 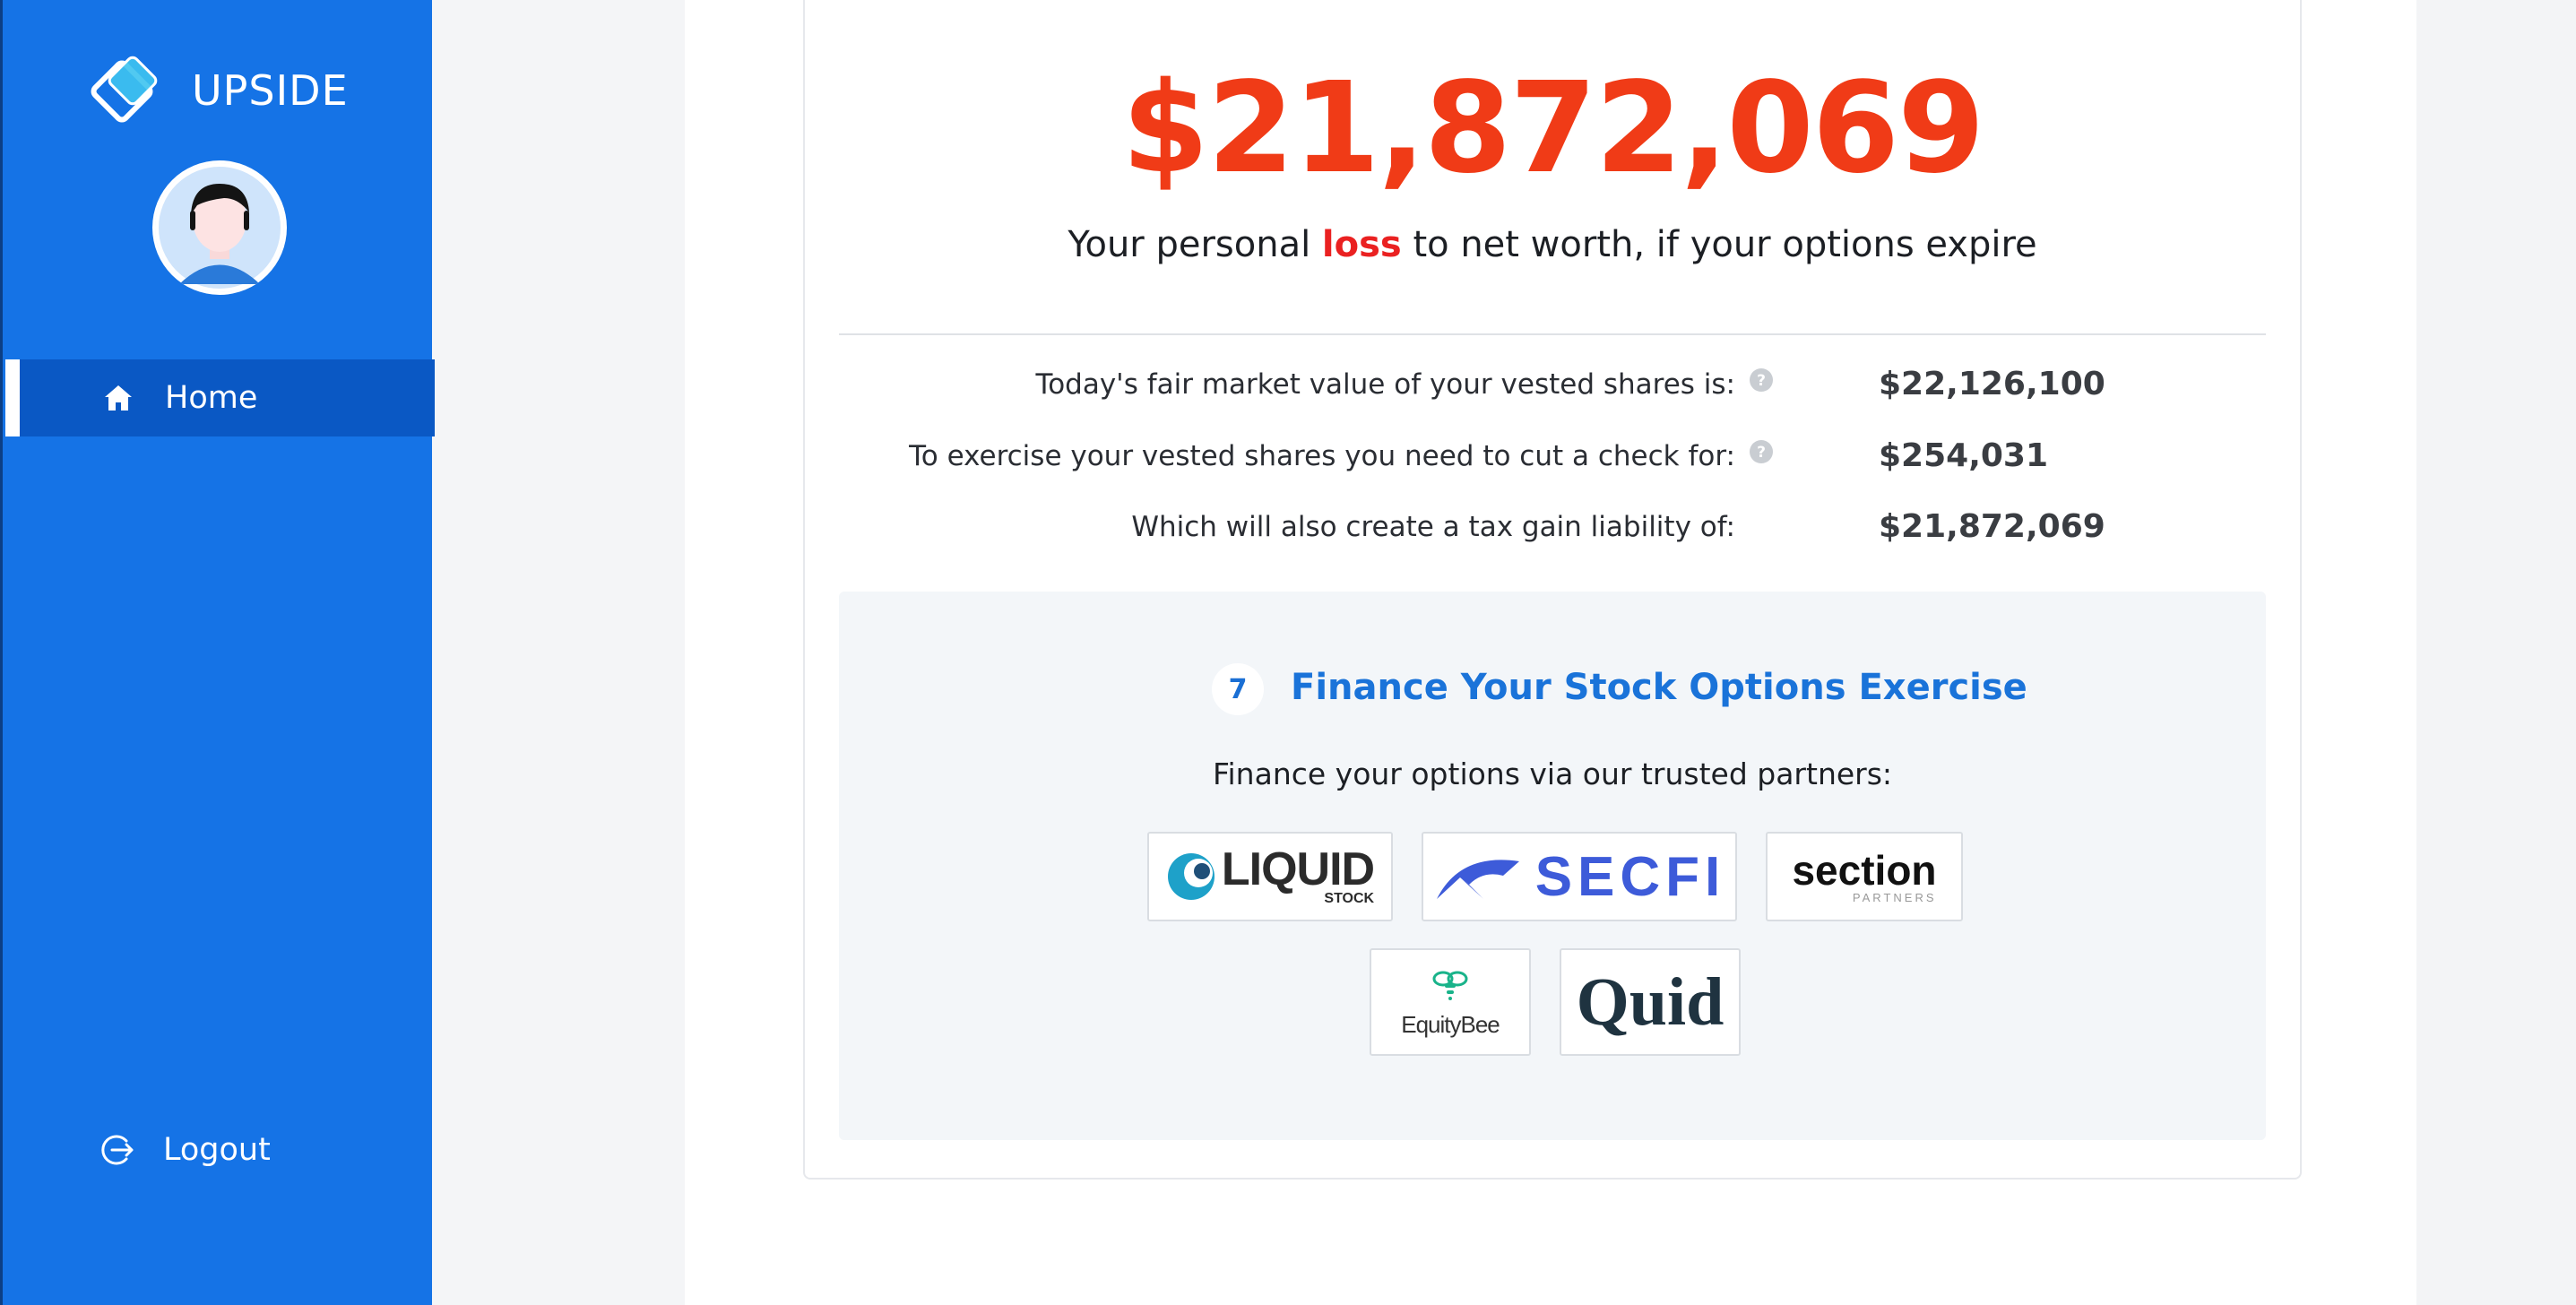 I want to click on sidebar-item-label: Home, so click(x=211, y=398).